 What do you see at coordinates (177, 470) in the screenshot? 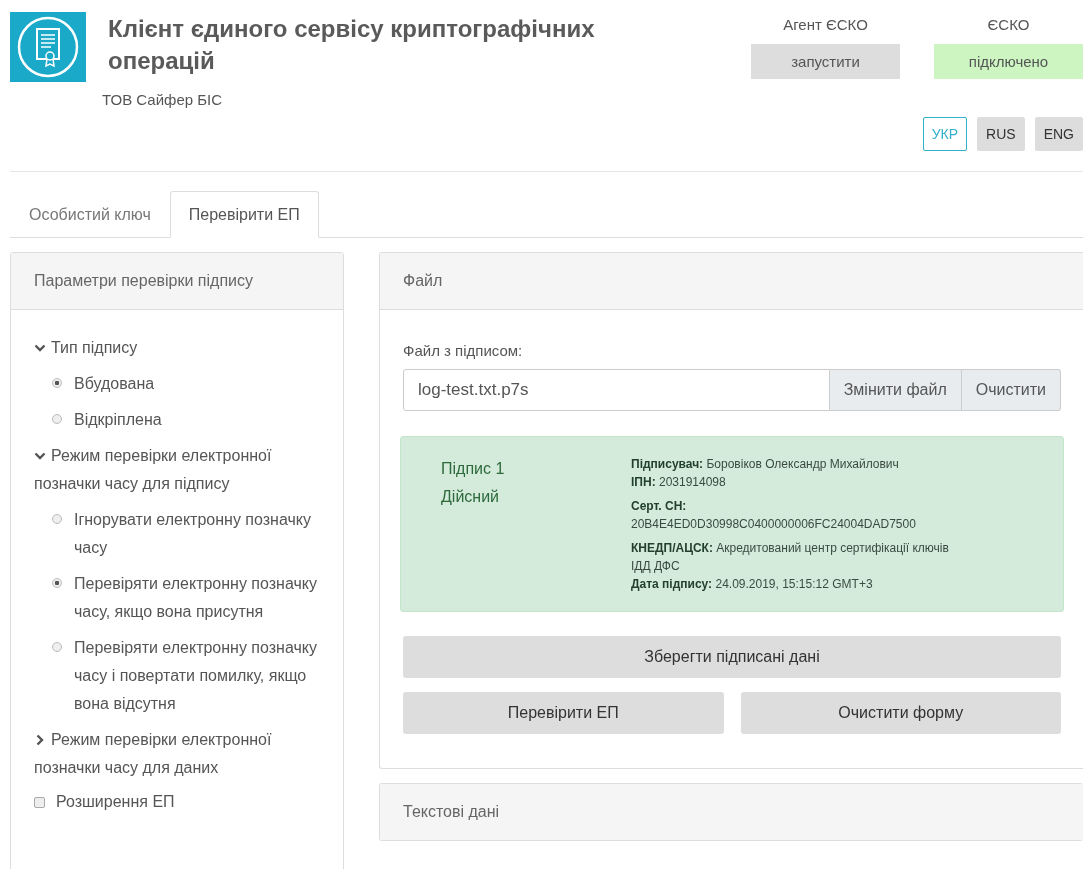
I see `section-toggle: Режим перевірки електронної позначки часу для підпису` at bounding box center [177, 470].